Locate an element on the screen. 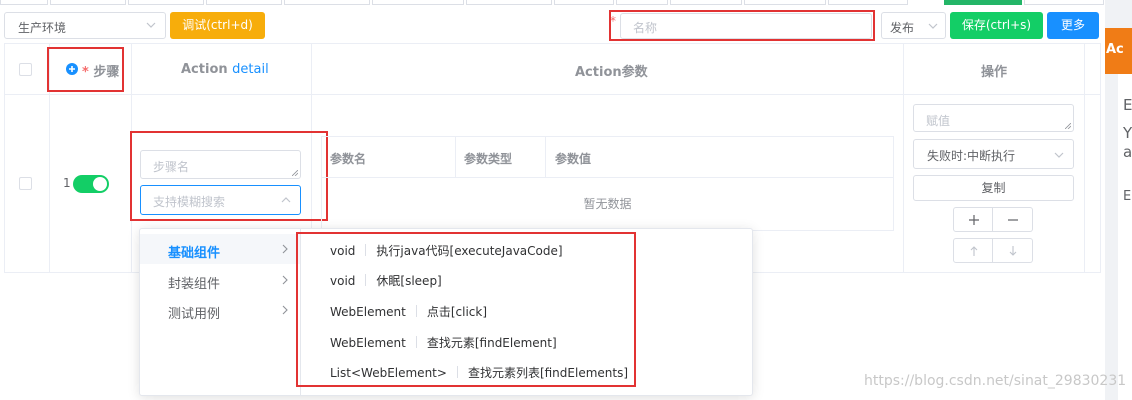 This screenshot has width=1132, height=400. step-enabled-toggle is located at coordinates (91, 184).